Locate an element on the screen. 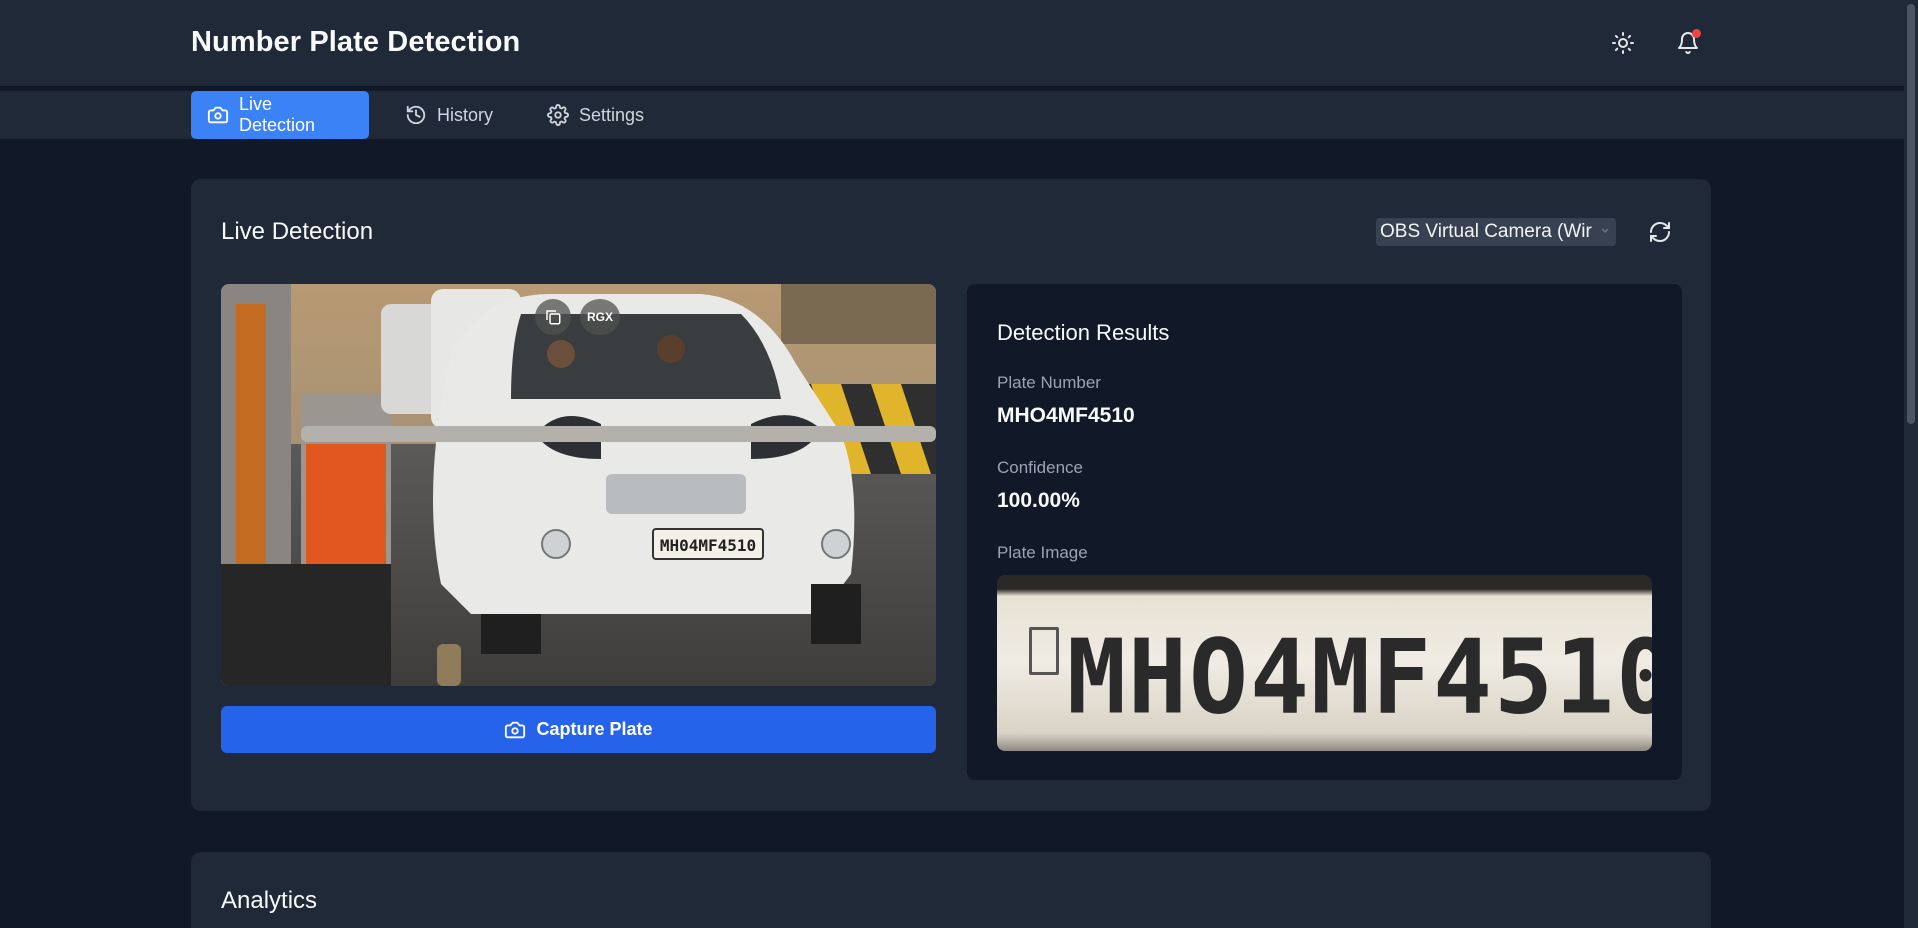 This screenshot has width=1918, height=928. gear-icon is located at coordinates (558, 115).